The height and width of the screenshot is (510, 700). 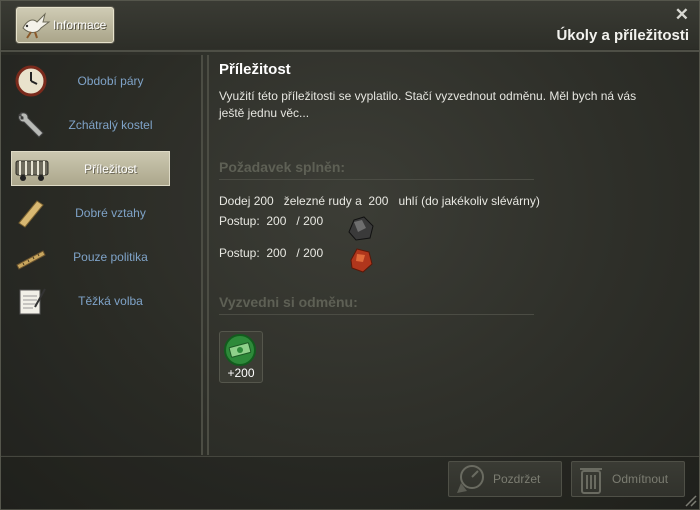 What do you see at coordinates (208, 255) in the screenshot?
I see `content-divider` at bounding box center [208, 255].